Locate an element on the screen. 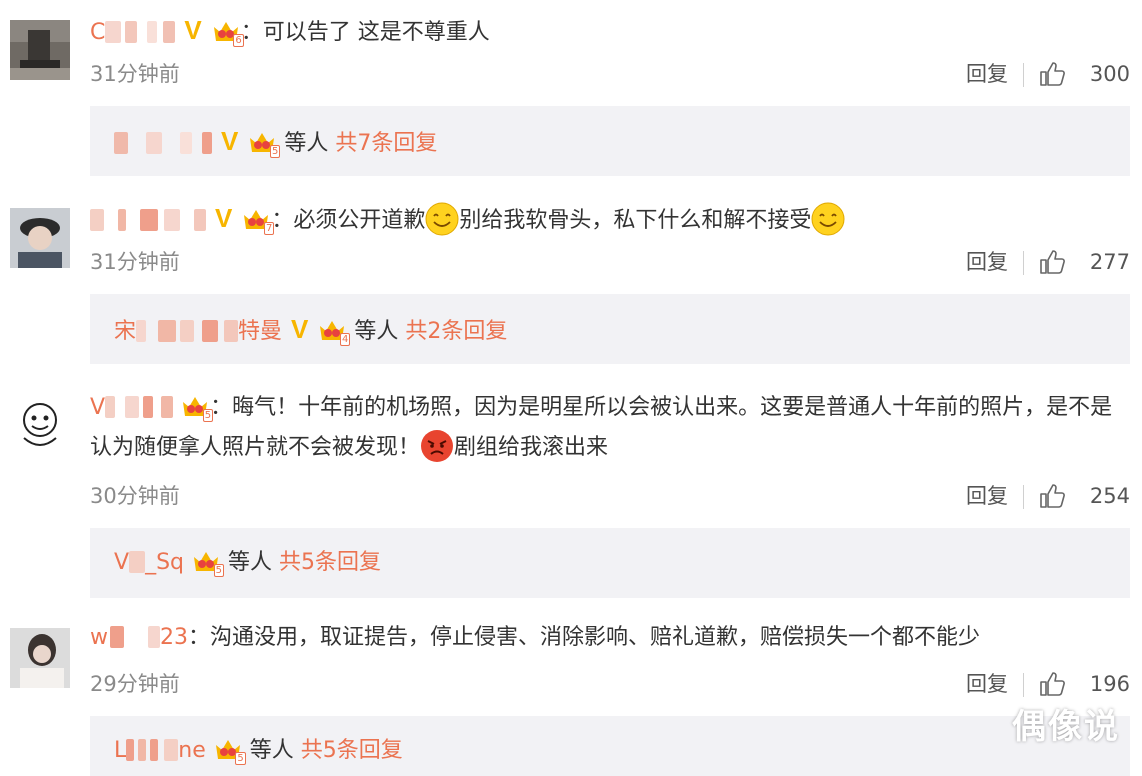 Image resolution: width=1142 pixels, height=776 pixels. username-visible: 23 is located at coordinates (174, 637).